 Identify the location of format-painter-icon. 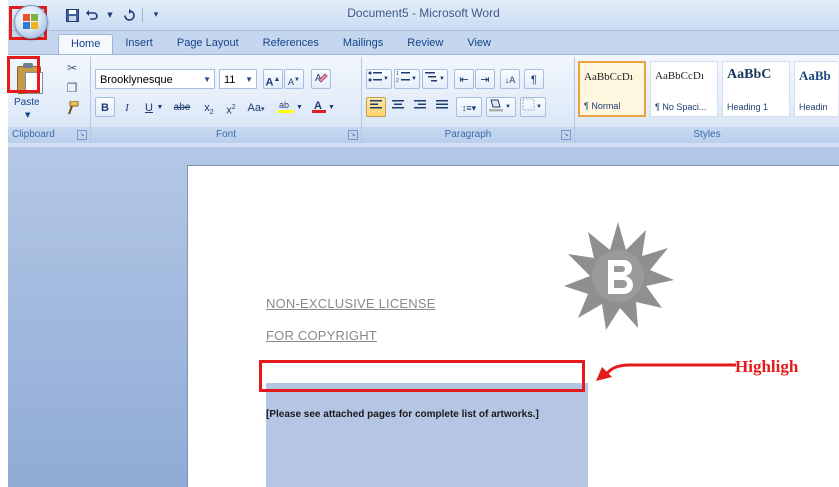
(72, 109).